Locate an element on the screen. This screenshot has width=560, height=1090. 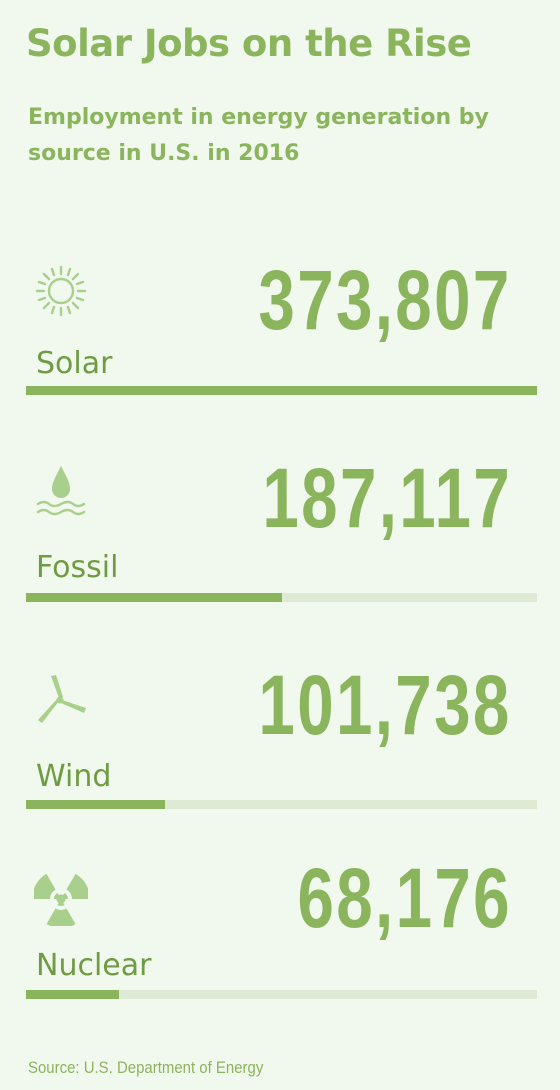
bar-track-wind is located at coordinates (281, 804).